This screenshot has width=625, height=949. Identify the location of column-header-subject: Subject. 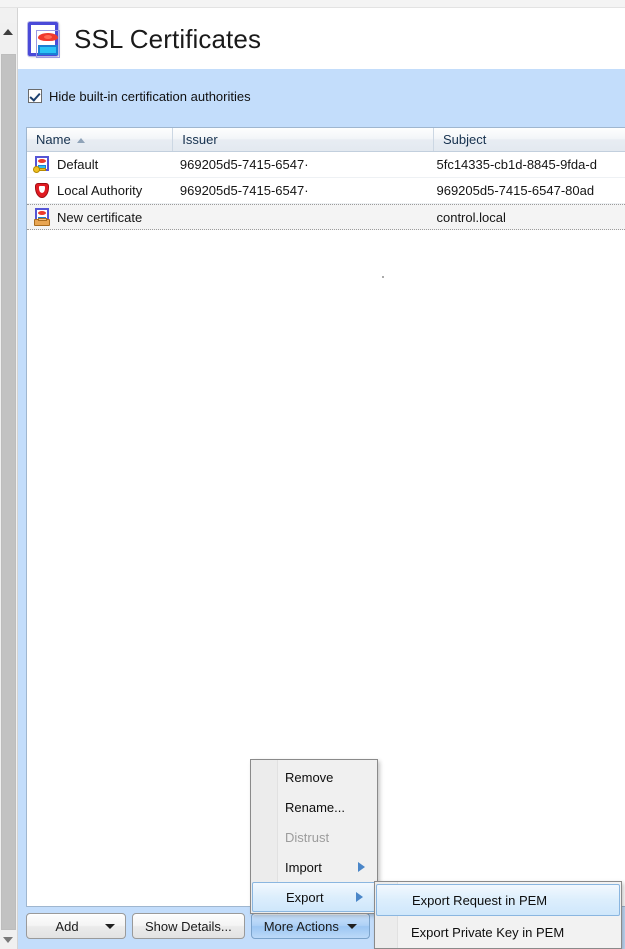
(529, 139).